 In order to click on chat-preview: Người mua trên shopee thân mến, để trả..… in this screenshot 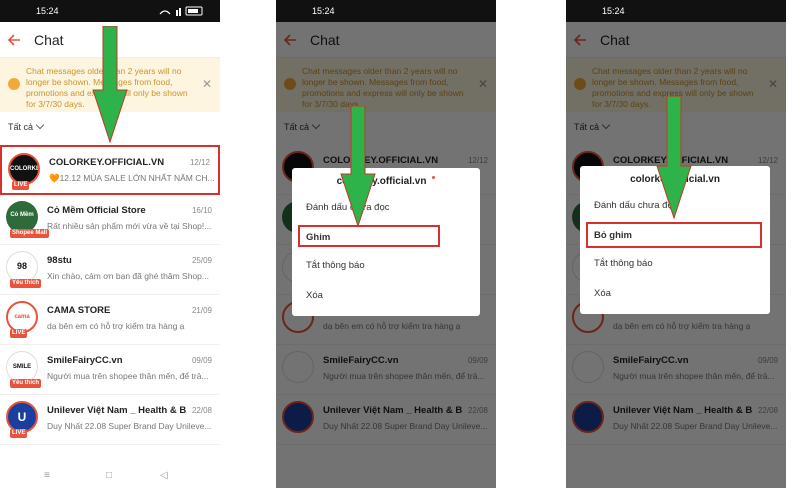, I will do `click(128, 376)`.